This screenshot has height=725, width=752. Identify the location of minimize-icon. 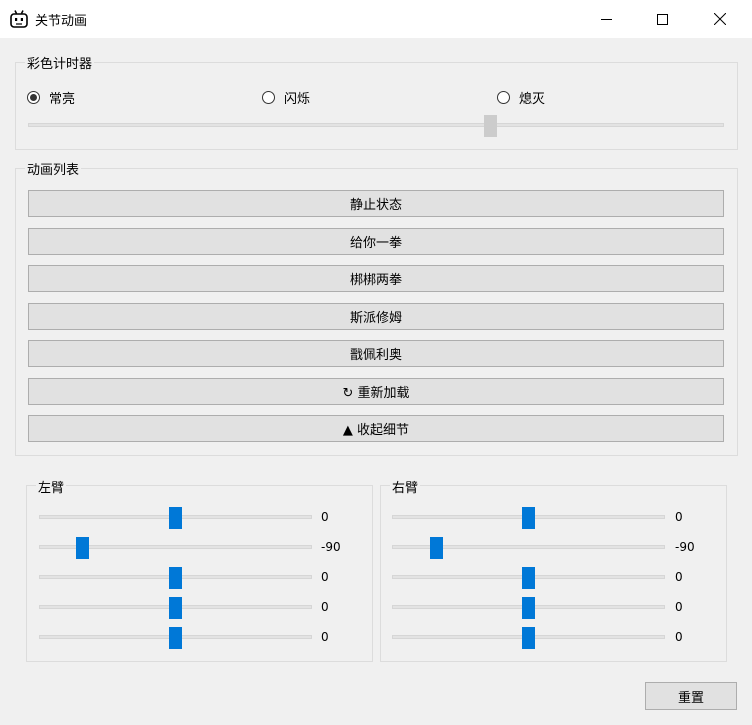
(606, 19).